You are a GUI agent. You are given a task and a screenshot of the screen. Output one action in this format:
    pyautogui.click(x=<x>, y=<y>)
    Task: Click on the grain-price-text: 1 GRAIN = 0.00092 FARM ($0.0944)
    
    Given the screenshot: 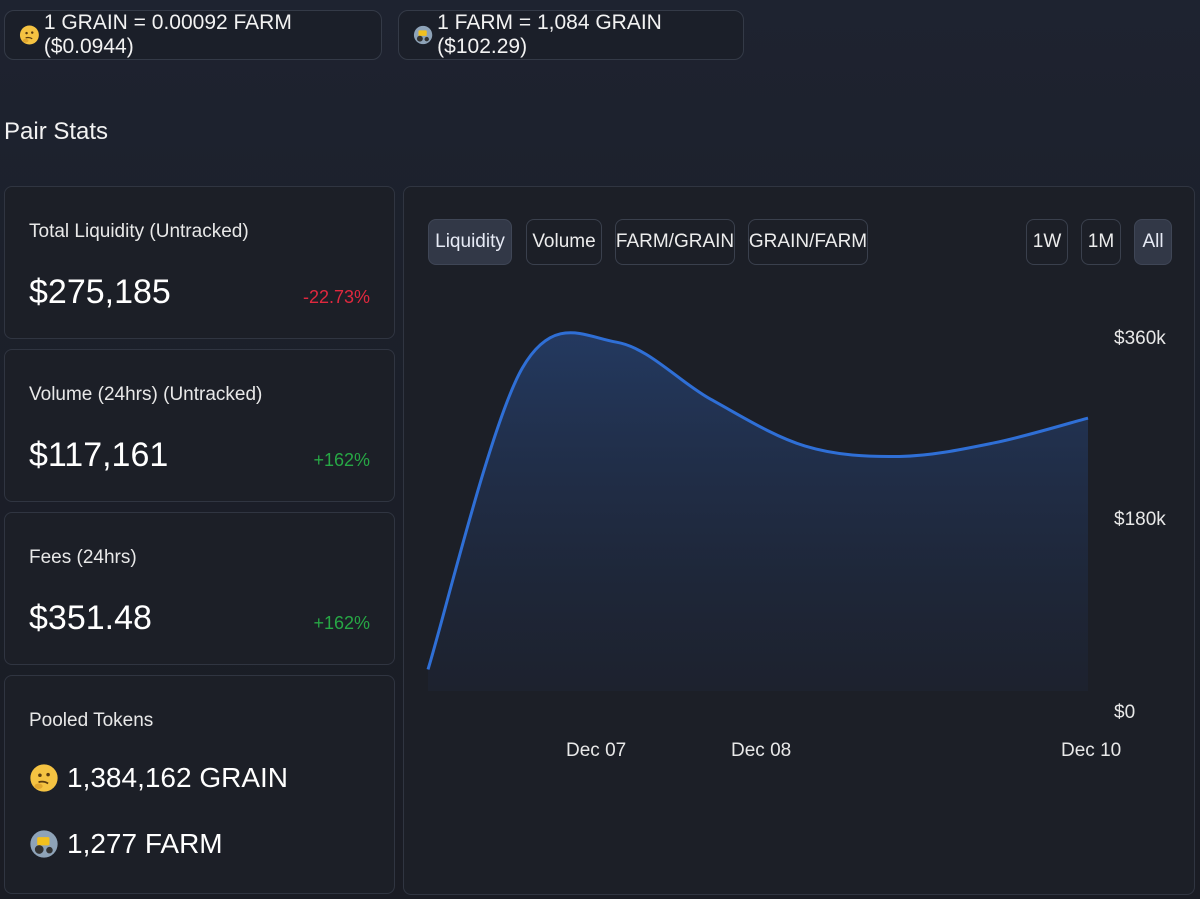 What is the action you would take?
    pyautogui.click(x=167, y=34)
    